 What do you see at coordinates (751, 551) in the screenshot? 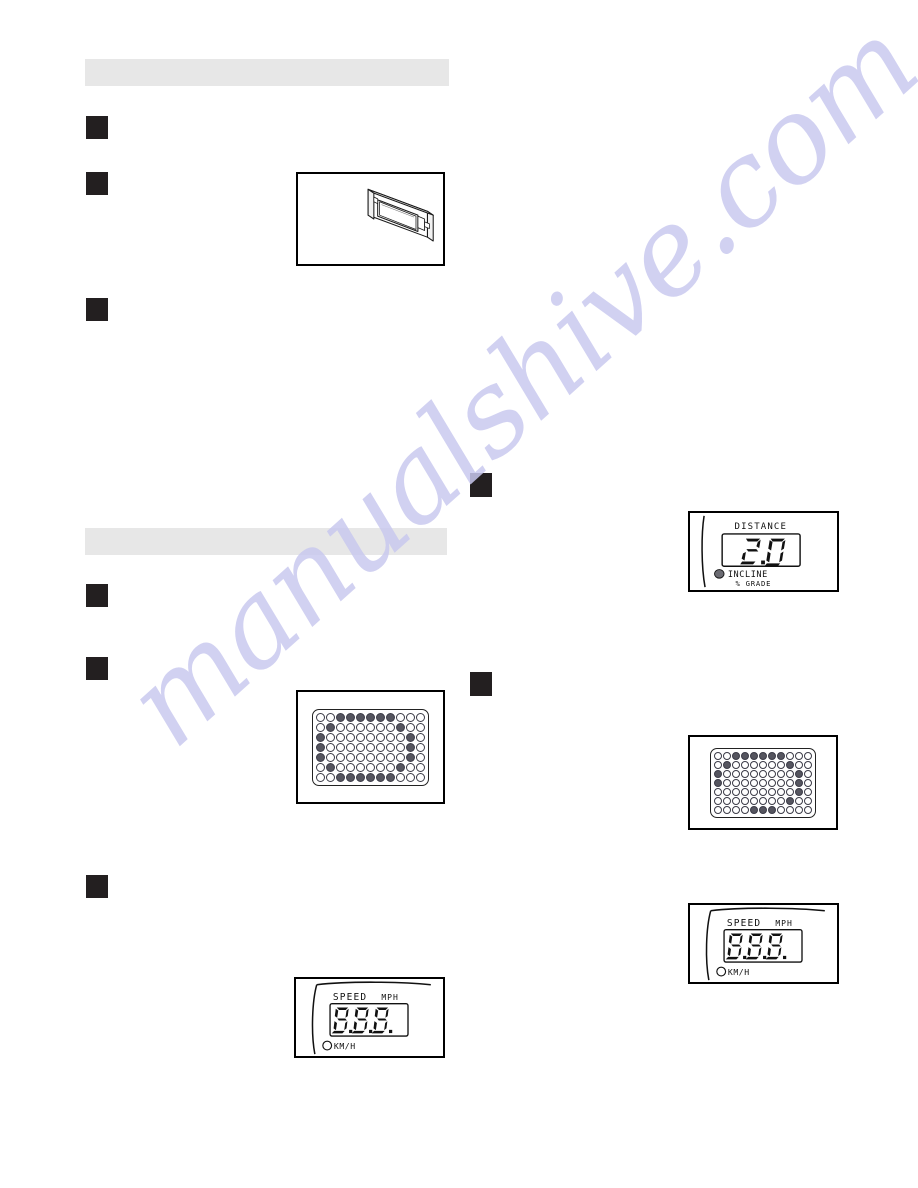
I see `distance-lcd-drawing: DISTANCE INCLINE % GRADE` at bounding box center [751, 551].